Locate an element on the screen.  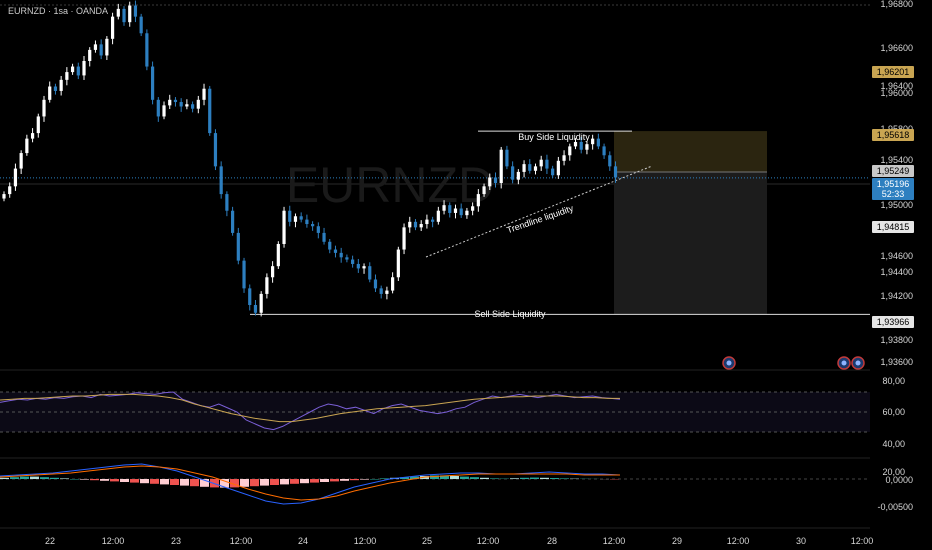
symbol-label: EURNZD · 1sa · OANDA is located at coordinates (58, 11).